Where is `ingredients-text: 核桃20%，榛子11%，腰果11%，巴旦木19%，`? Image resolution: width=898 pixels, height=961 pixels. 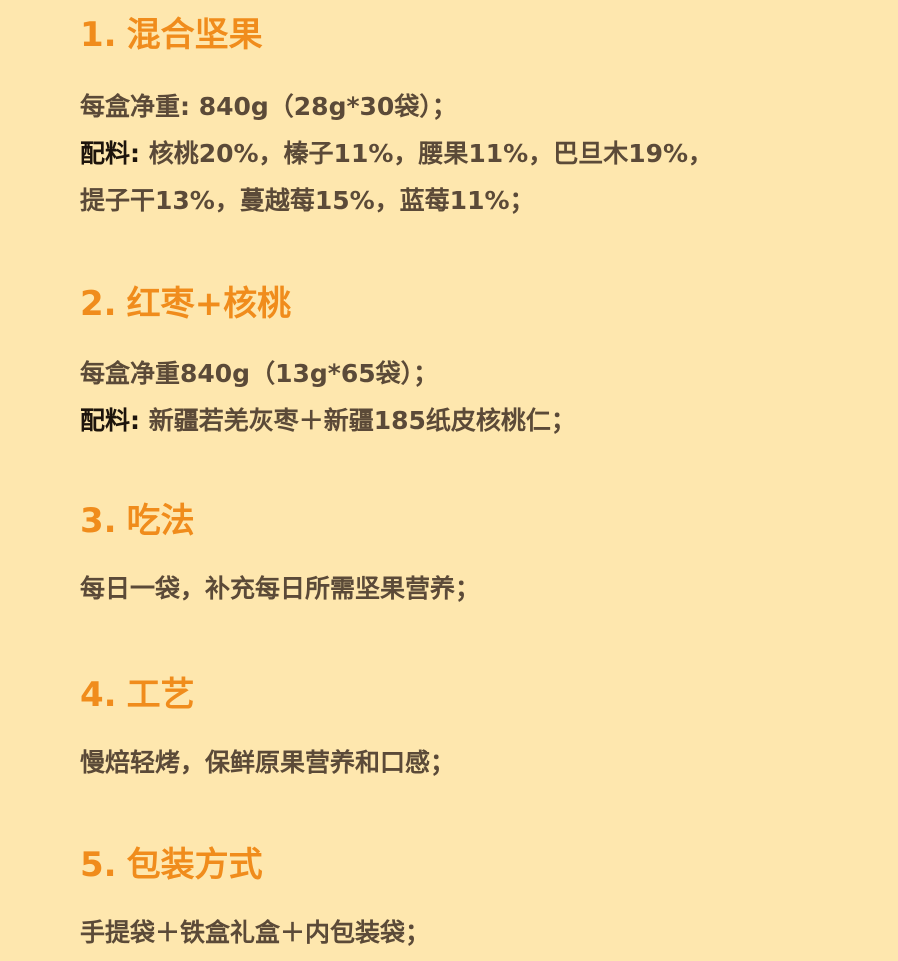
ingredients-text: 核桃20%，榛子11%，腰果11%，巴旦木19%， is located at coordinates (427, 153).